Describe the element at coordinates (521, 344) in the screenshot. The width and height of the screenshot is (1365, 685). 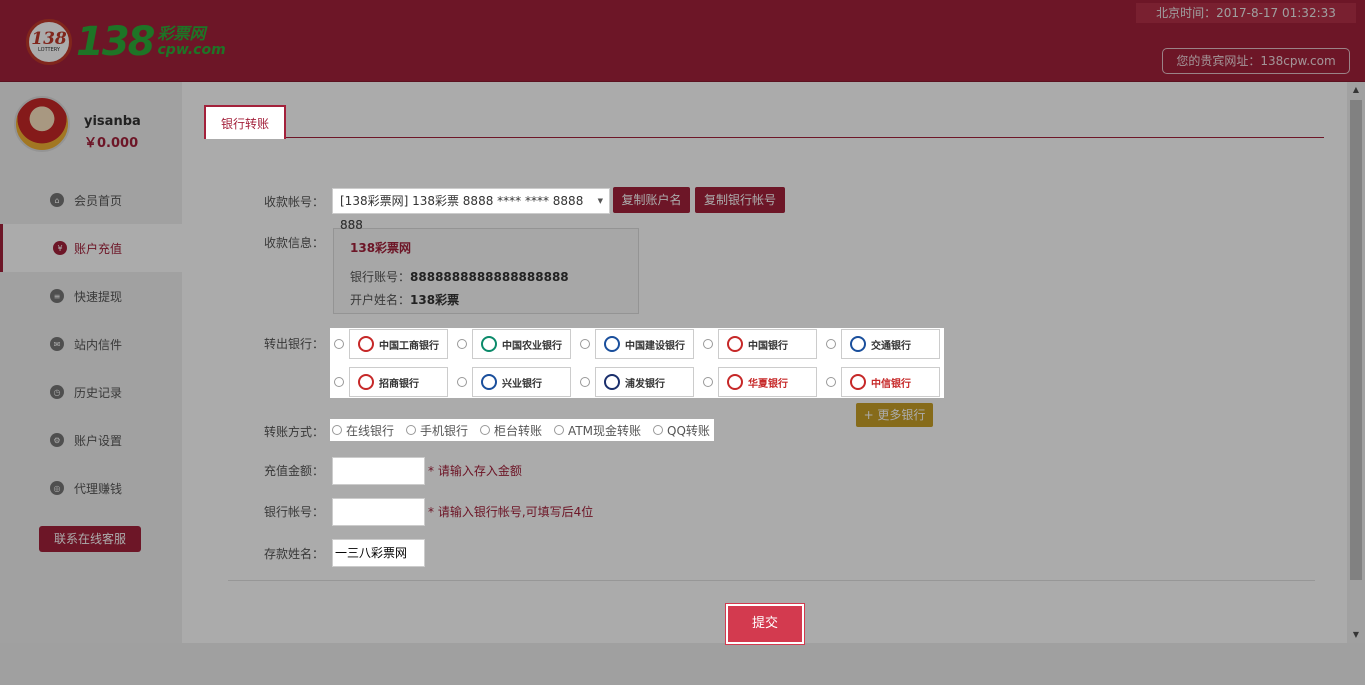
I see `bank-logo: 中国农业银行` at that location.